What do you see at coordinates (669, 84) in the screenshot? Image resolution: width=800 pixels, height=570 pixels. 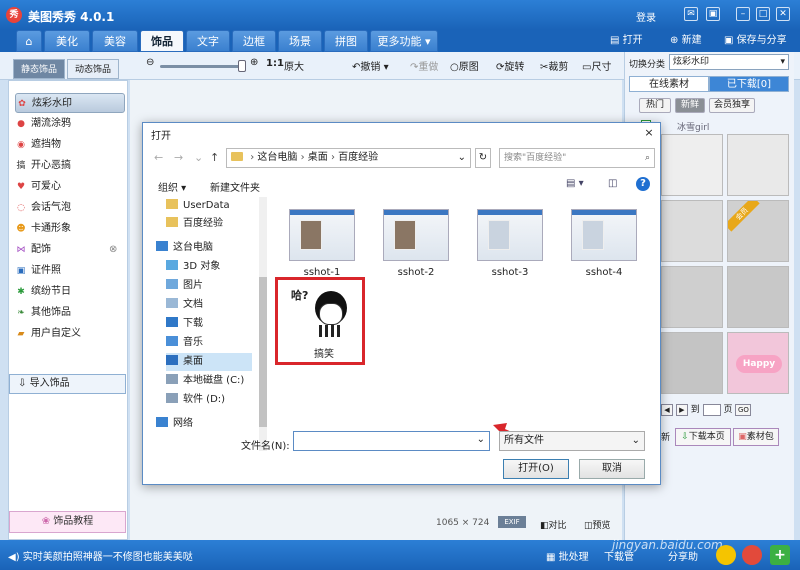 I see `tab-online-material: 在线素材` at bounding box center [669, 84].